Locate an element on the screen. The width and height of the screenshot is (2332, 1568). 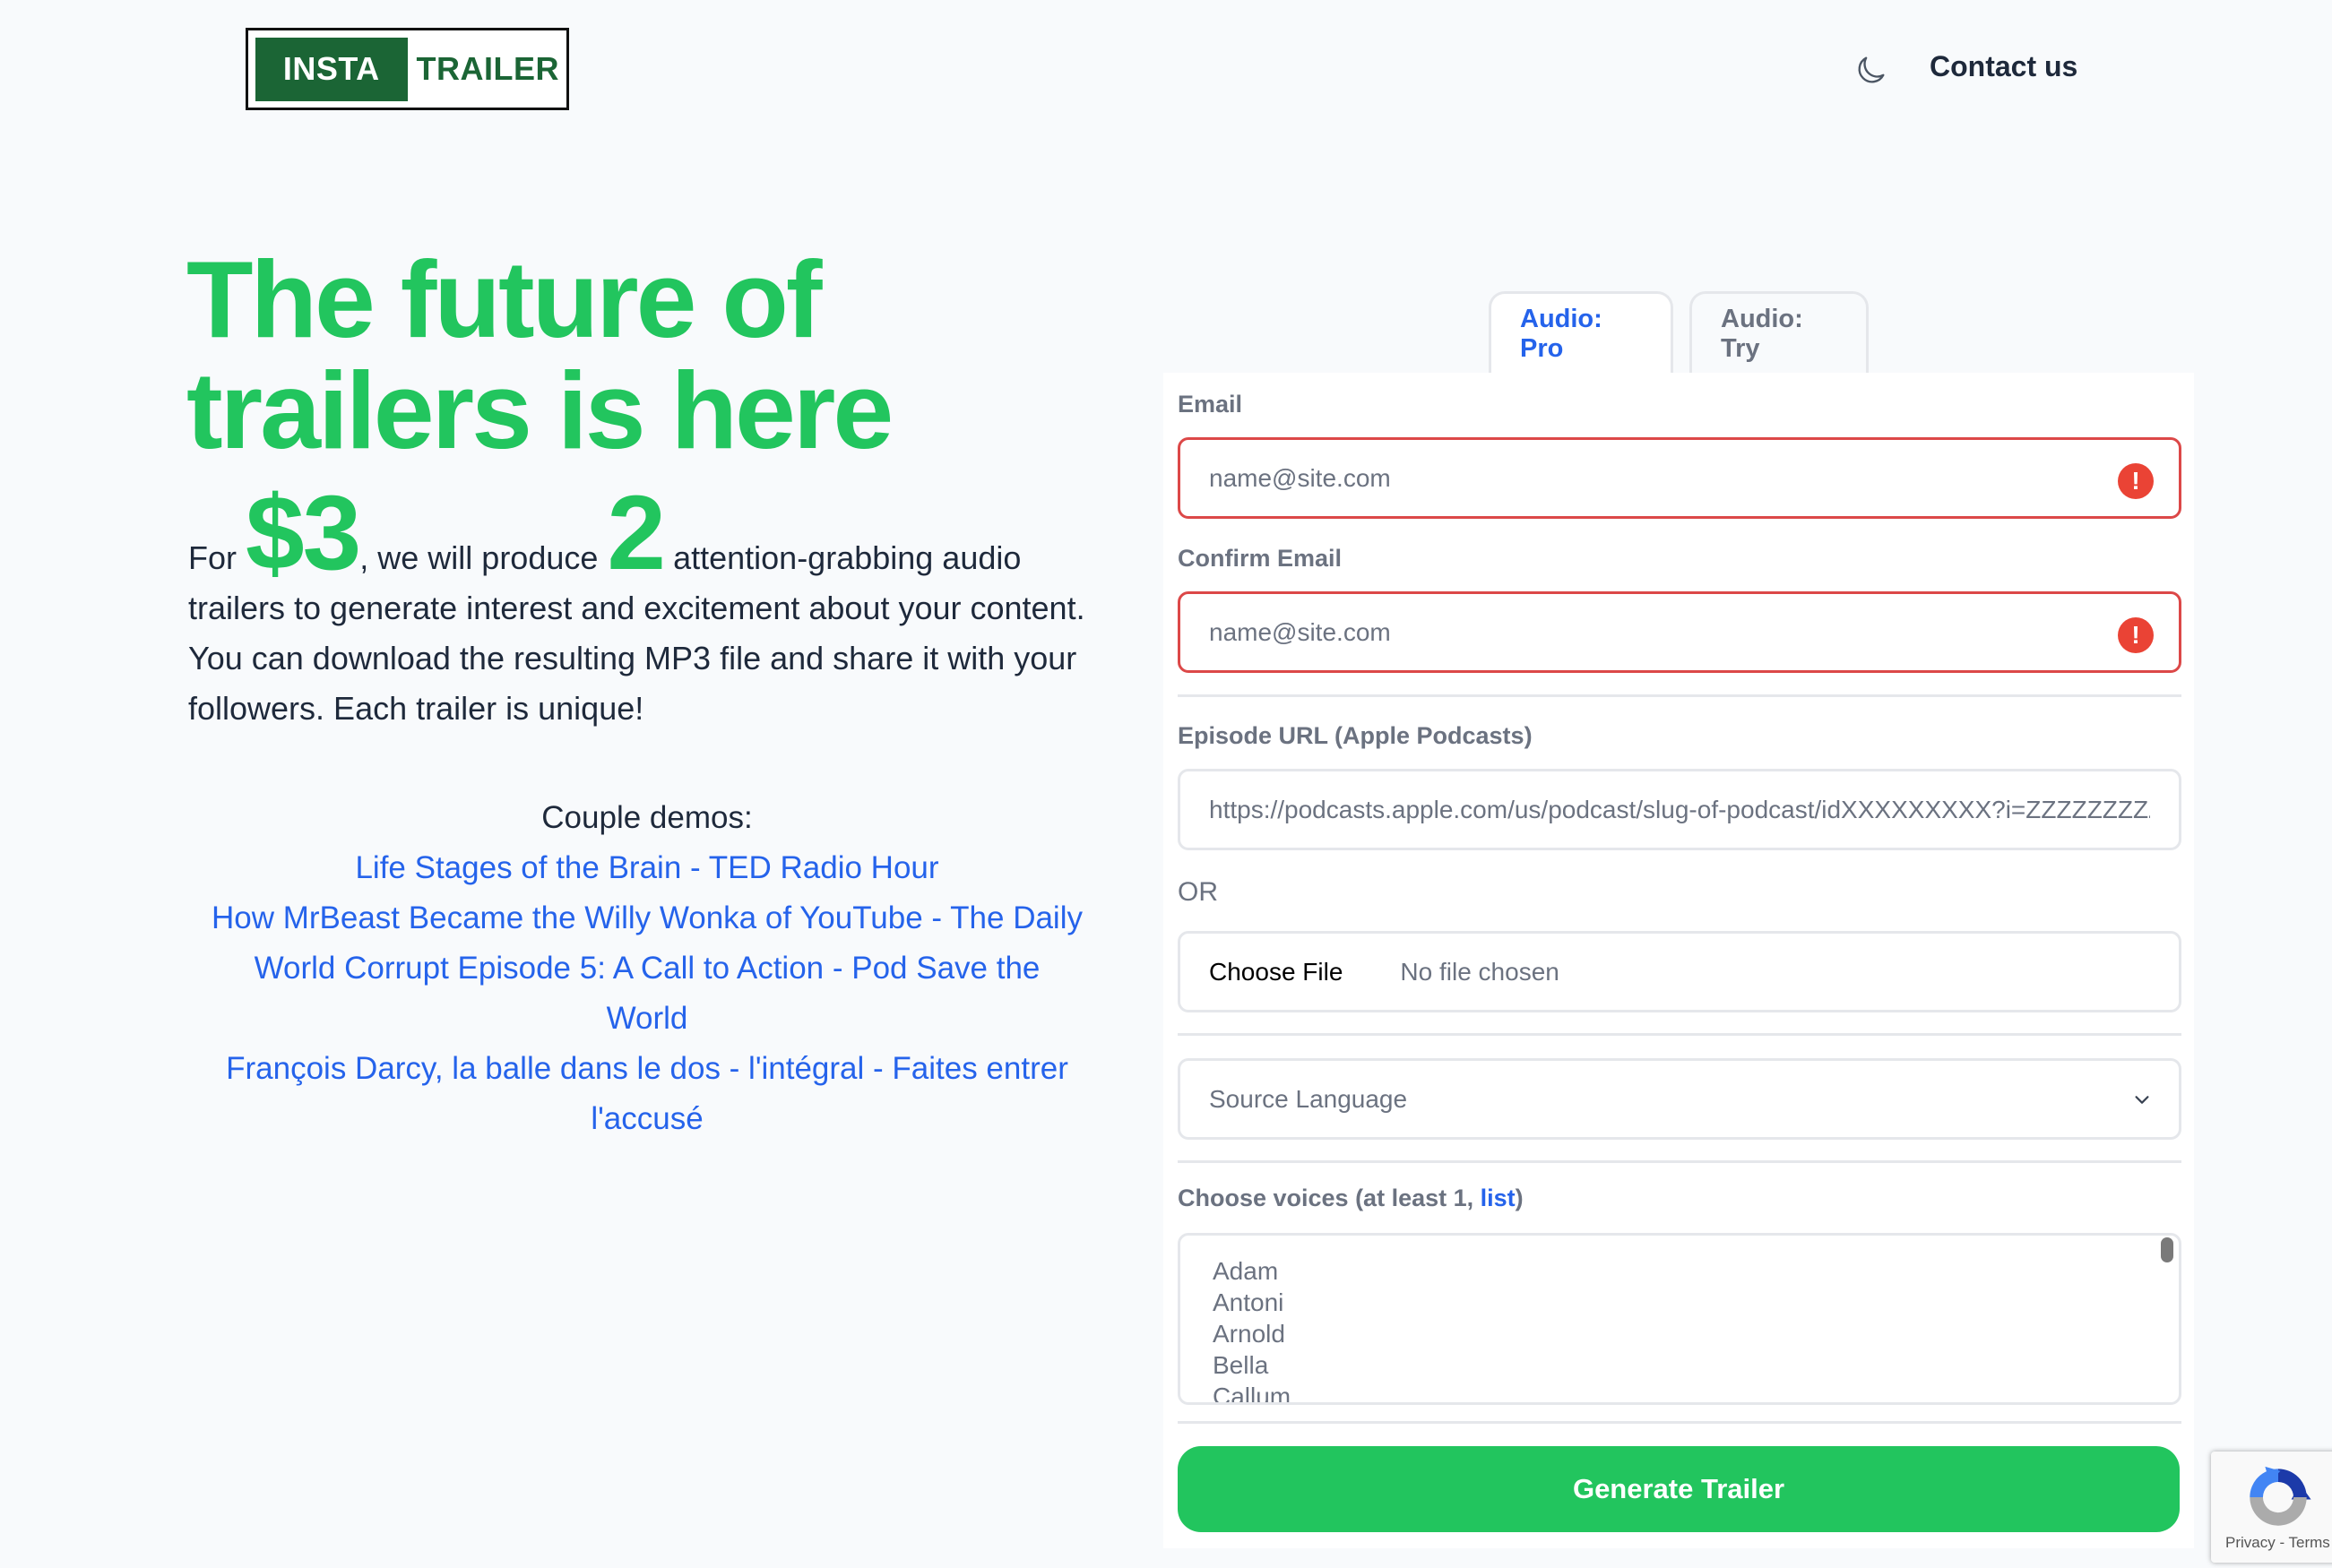
email-field-wrapper: ! is located at coordinates (1679, 478).